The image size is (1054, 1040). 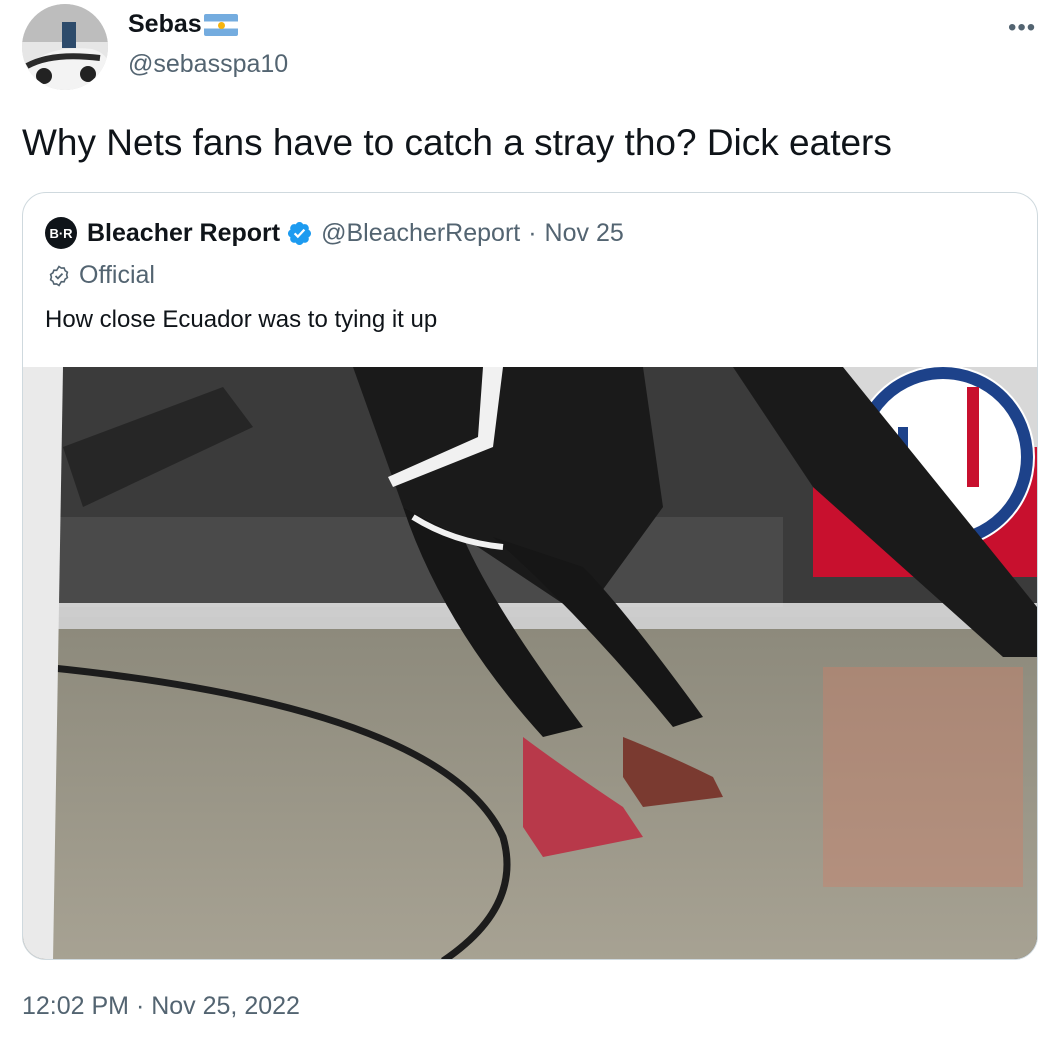 What do you see at coordinates (241, 319) in the screenshot?
I see `quoted-tweet-text: How close Ecuador was to tying it up` at bounding box center [241, 319].